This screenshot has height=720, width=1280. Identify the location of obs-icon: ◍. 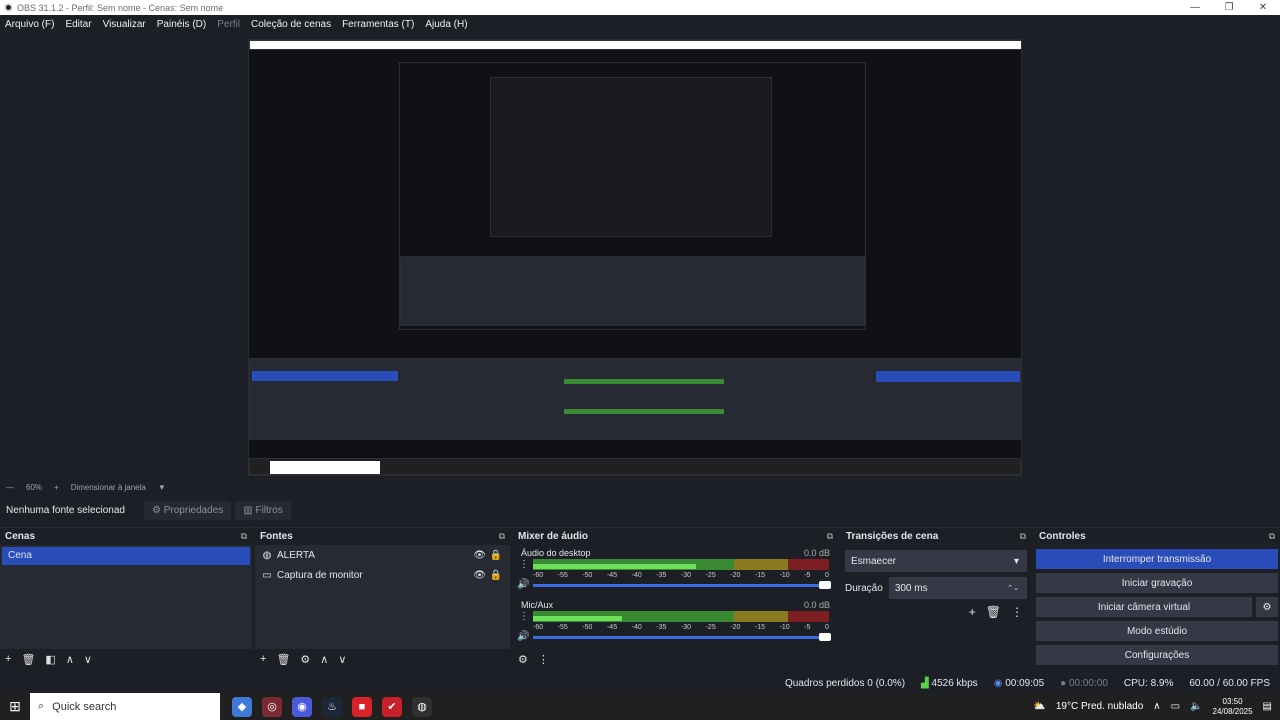
(422, 706).